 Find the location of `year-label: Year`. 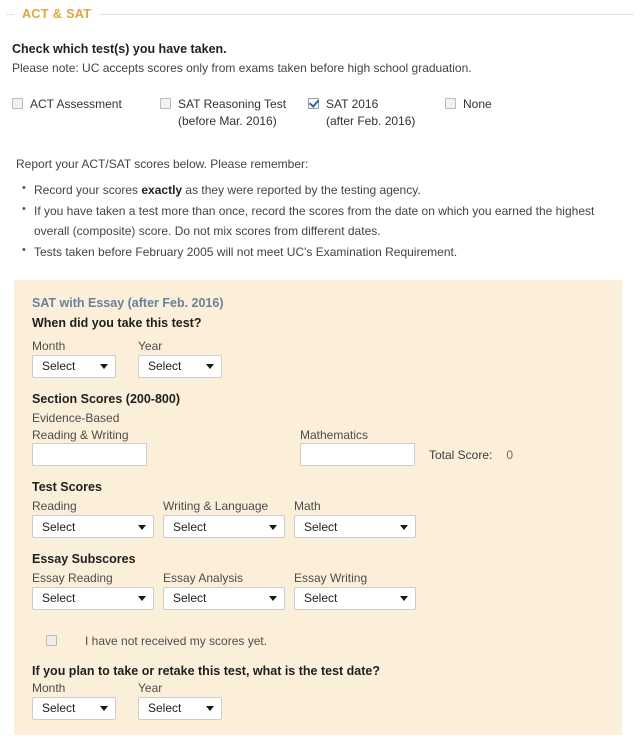

year-label: Year is located at coordinates (150, 346).